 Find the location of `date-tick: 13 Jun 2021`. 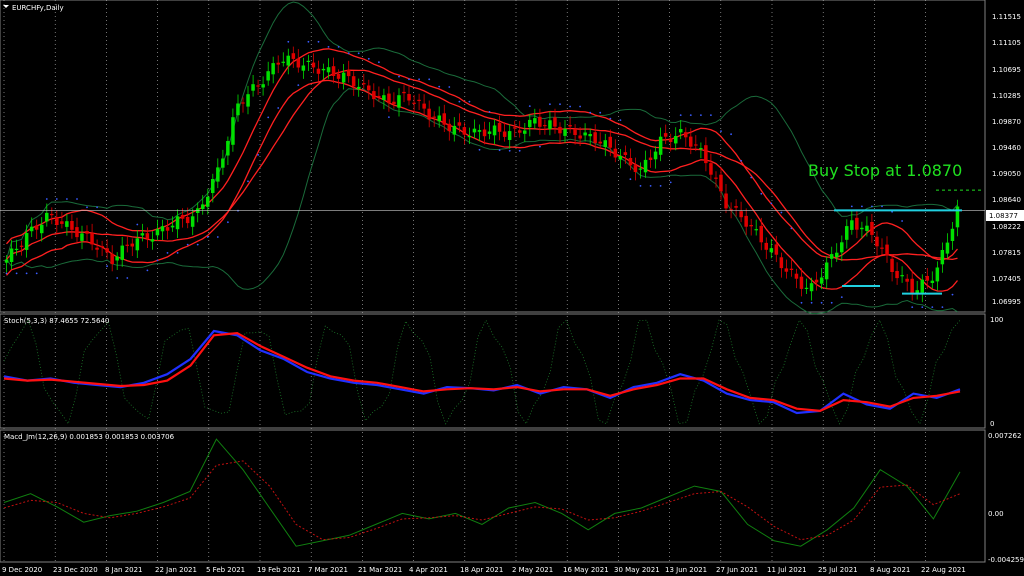

date-tick: 13 Jun 2021 is located at coordinates (686, 570).